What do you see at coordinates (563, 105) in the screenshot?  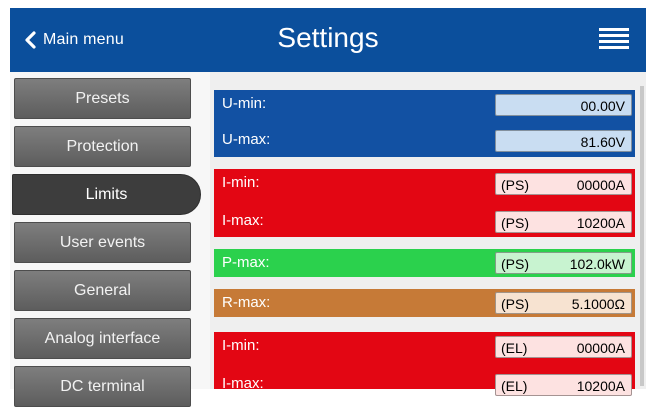 I see `u-min-field: 00.00V` at bounding box center [563, 105].